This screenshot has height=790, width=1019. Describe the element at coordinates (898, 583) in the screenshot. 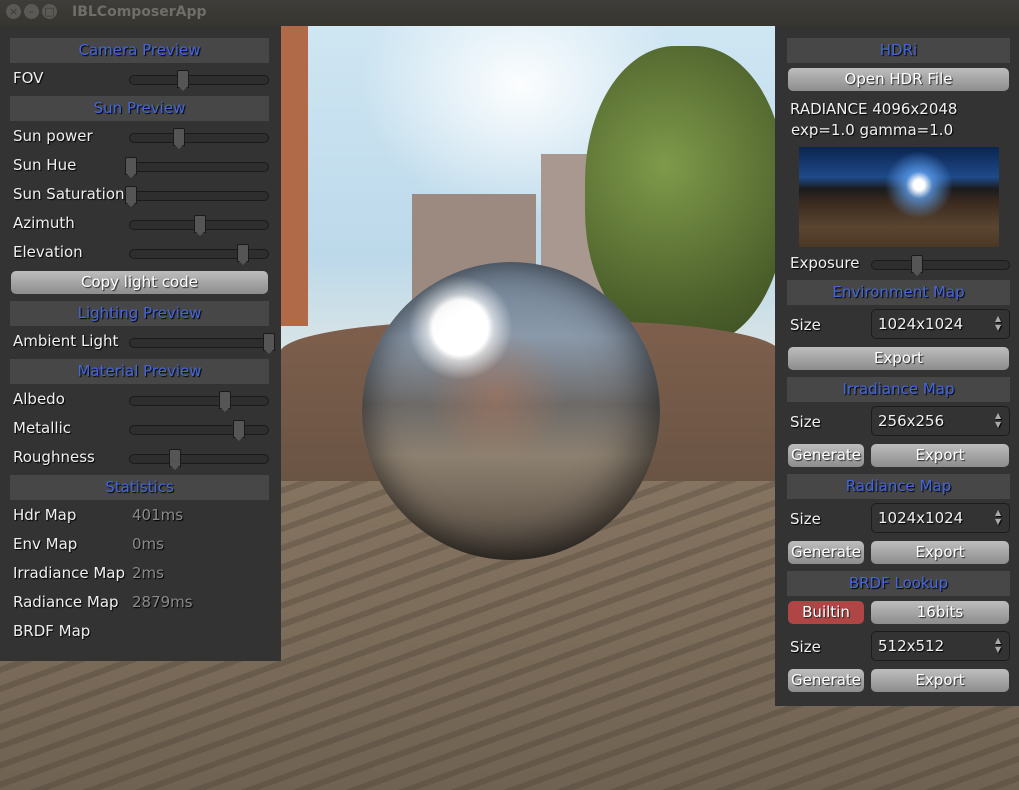

I see `brdf-lookup-header: BRDF Lookup` at that location.